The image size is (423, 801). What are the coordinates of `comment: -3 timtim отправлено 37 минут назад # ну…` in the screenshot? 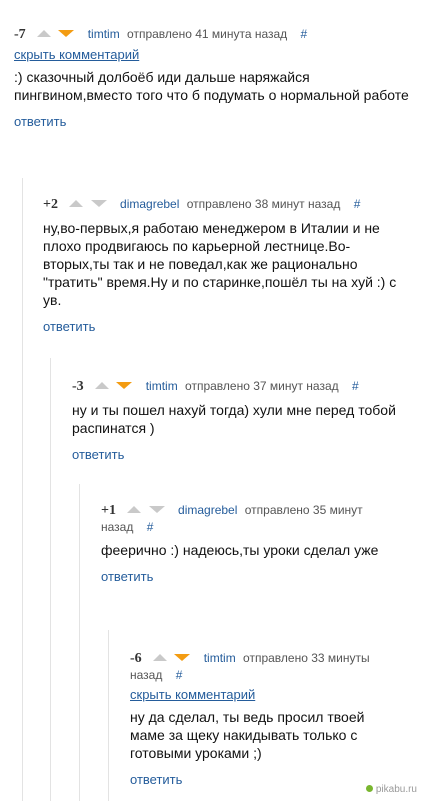 It's located at (240, 420).